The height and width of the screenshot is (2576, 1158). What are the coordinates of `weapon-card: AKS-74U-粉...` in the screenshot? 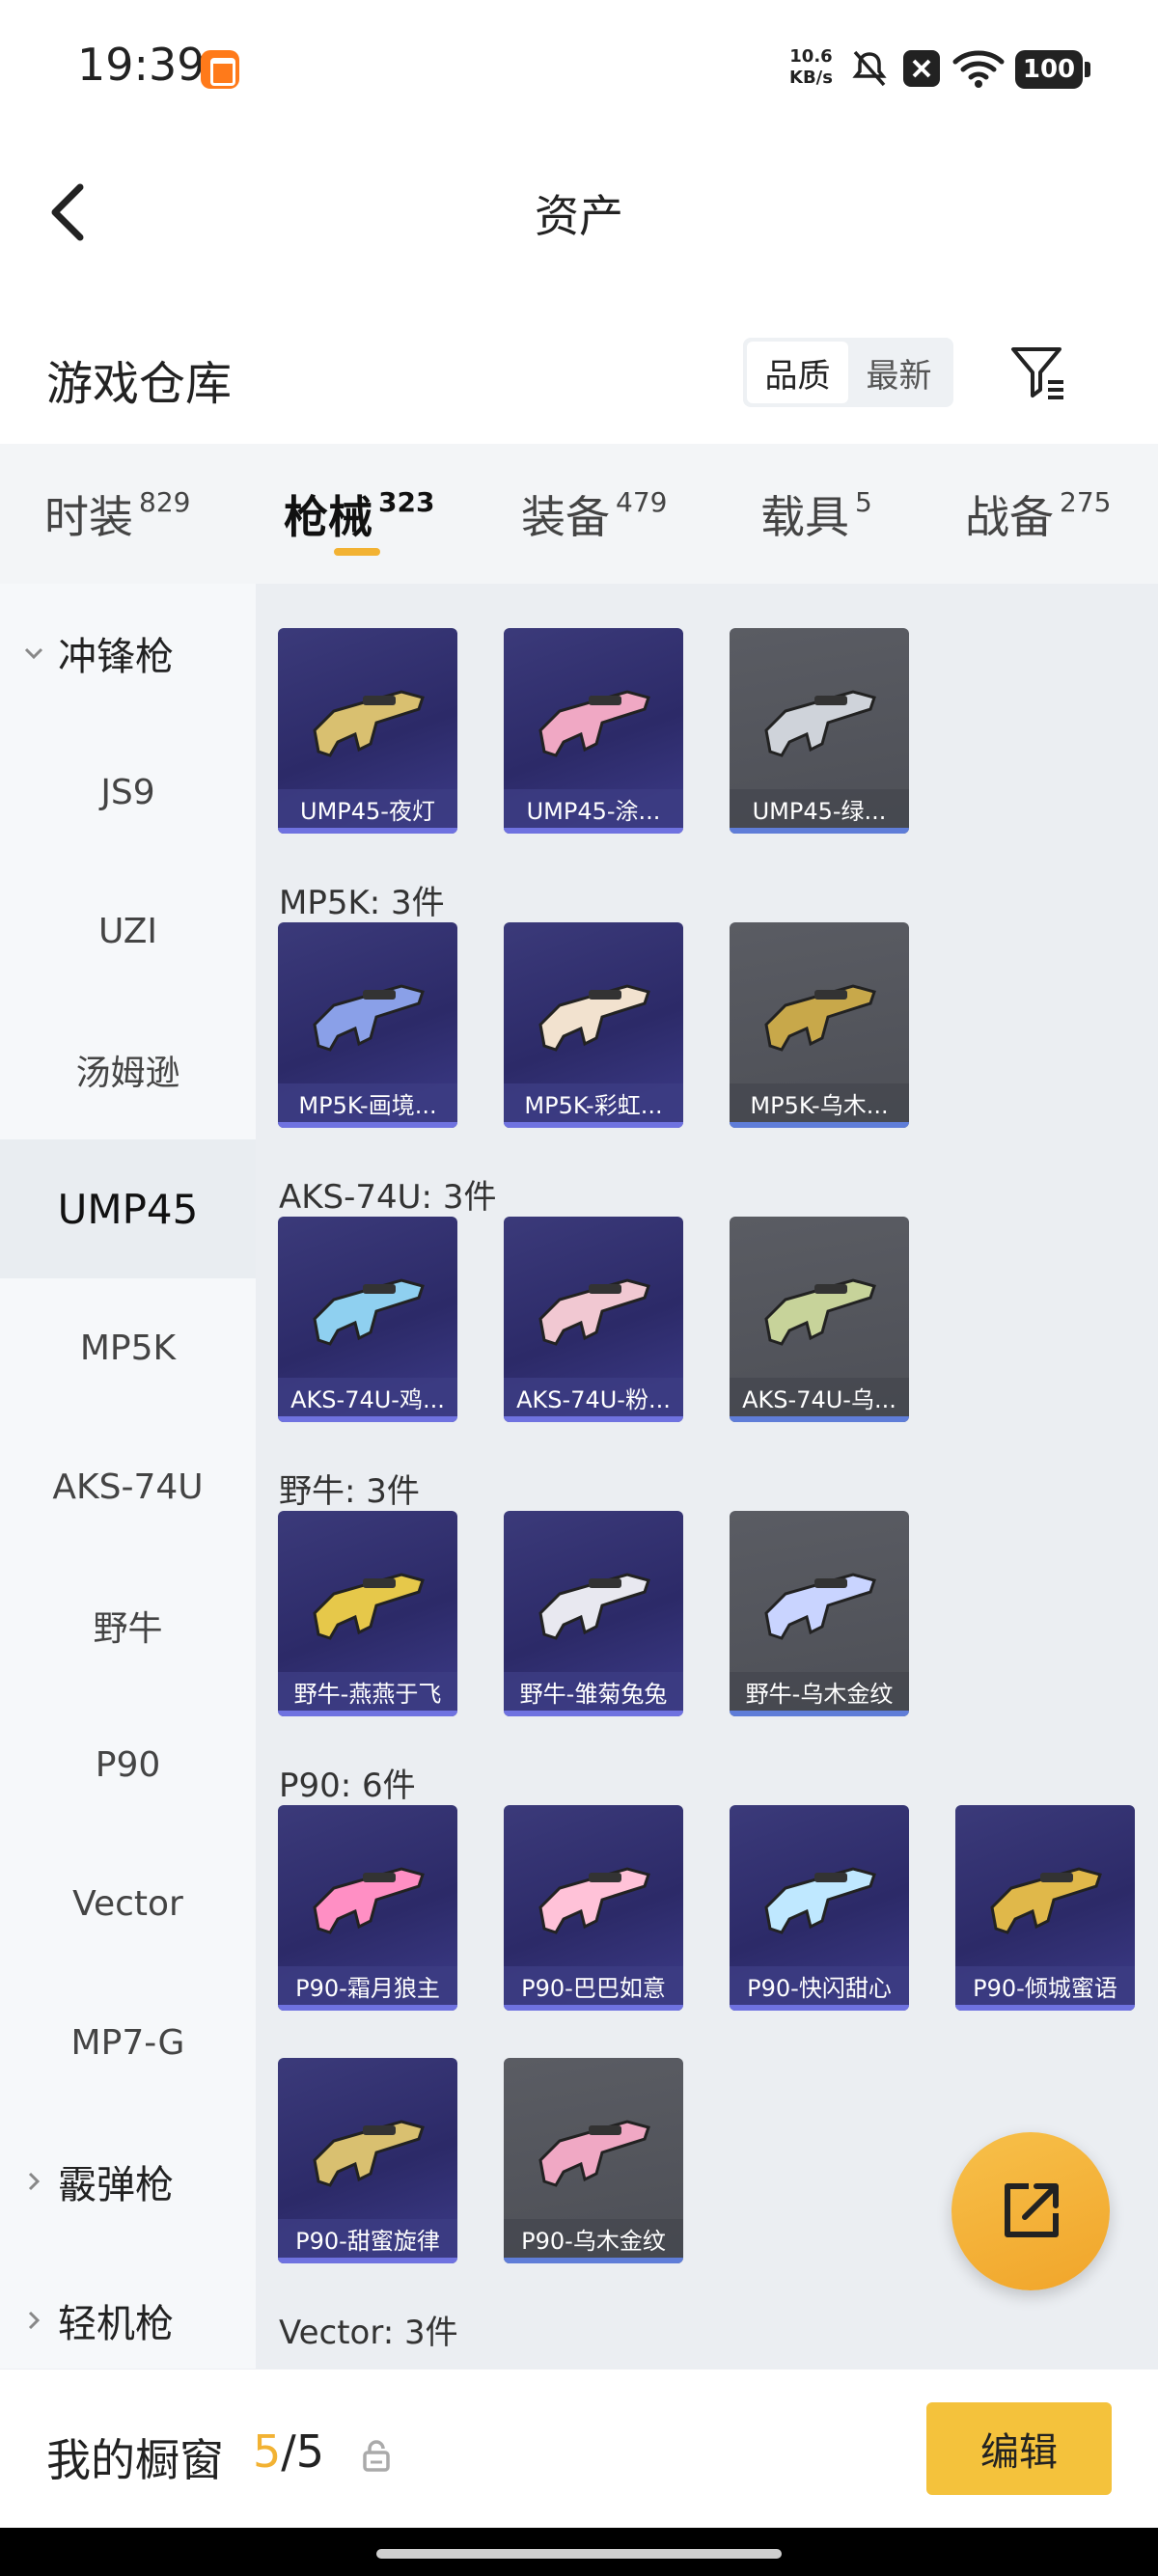 It's located at (593, 1319).